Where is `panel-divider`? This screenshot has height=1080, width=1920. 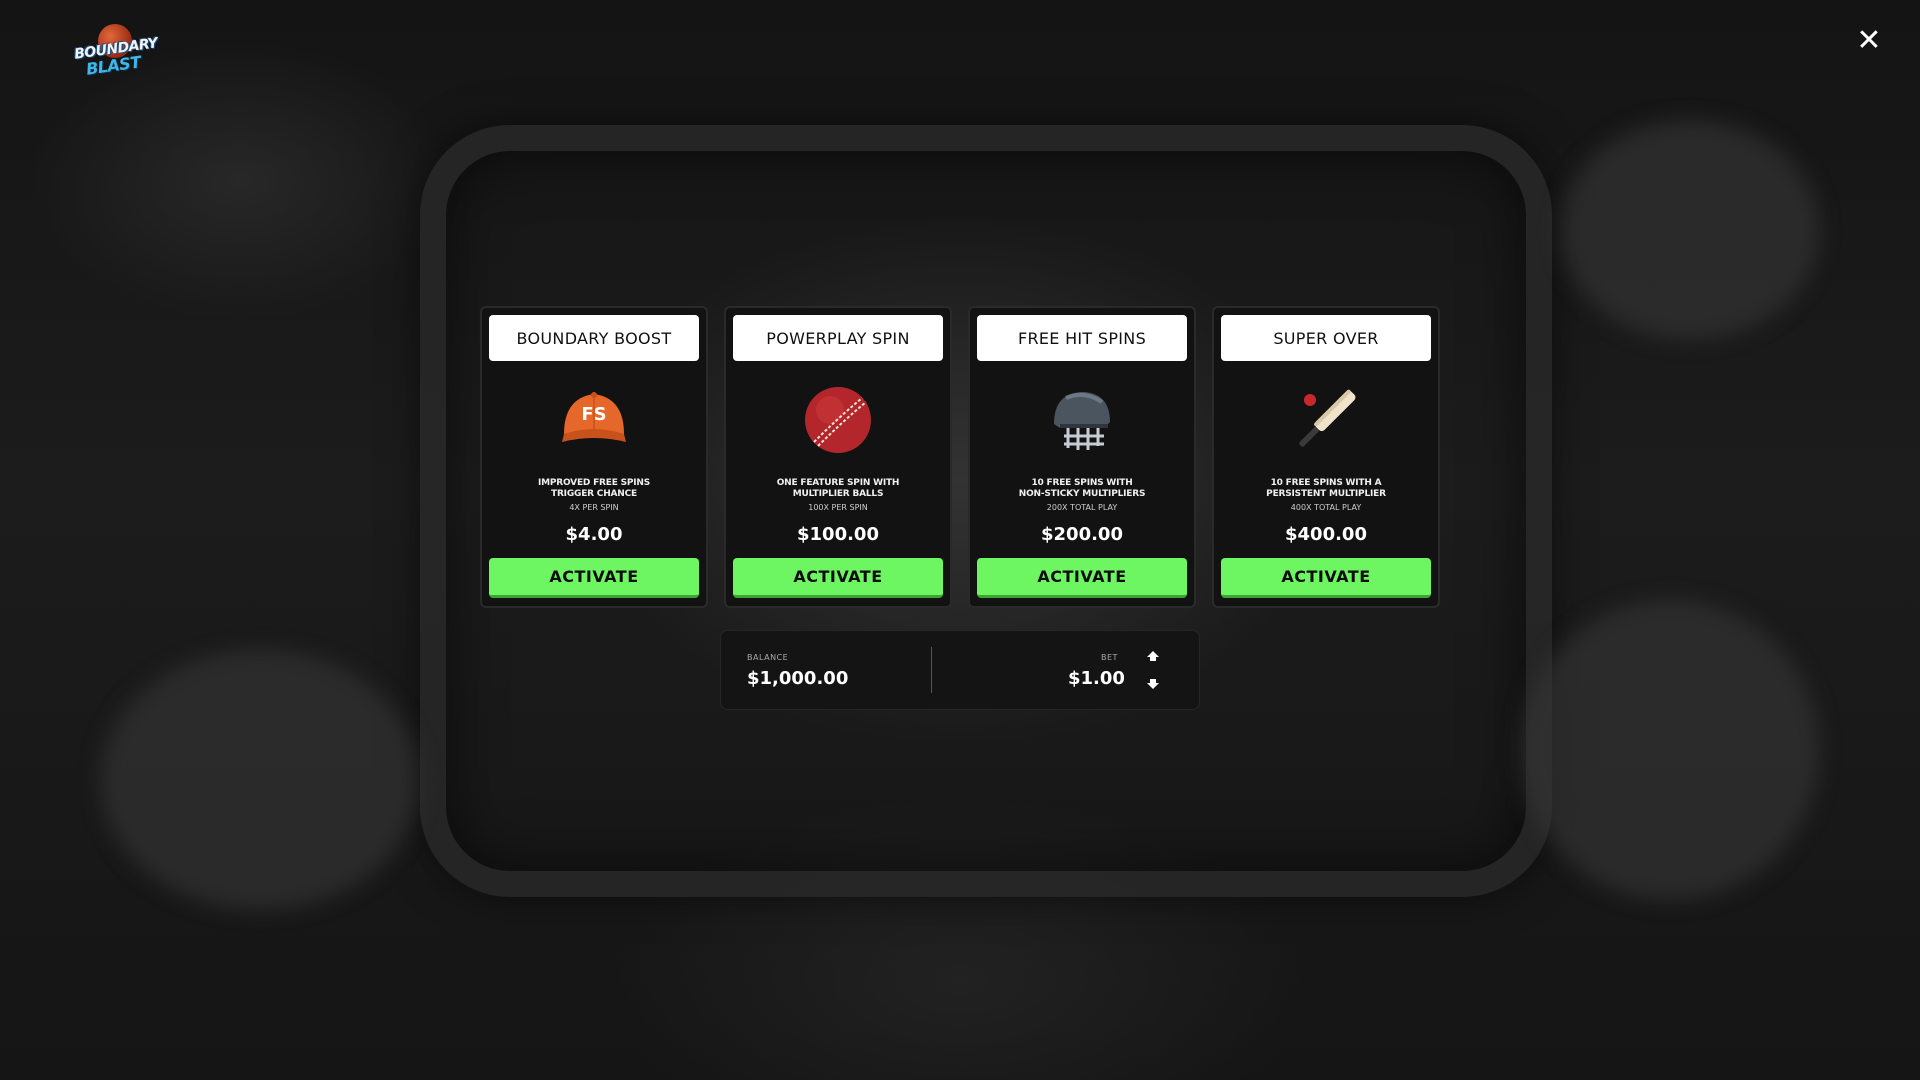 panel-divider is located at coordinates (931, 670).